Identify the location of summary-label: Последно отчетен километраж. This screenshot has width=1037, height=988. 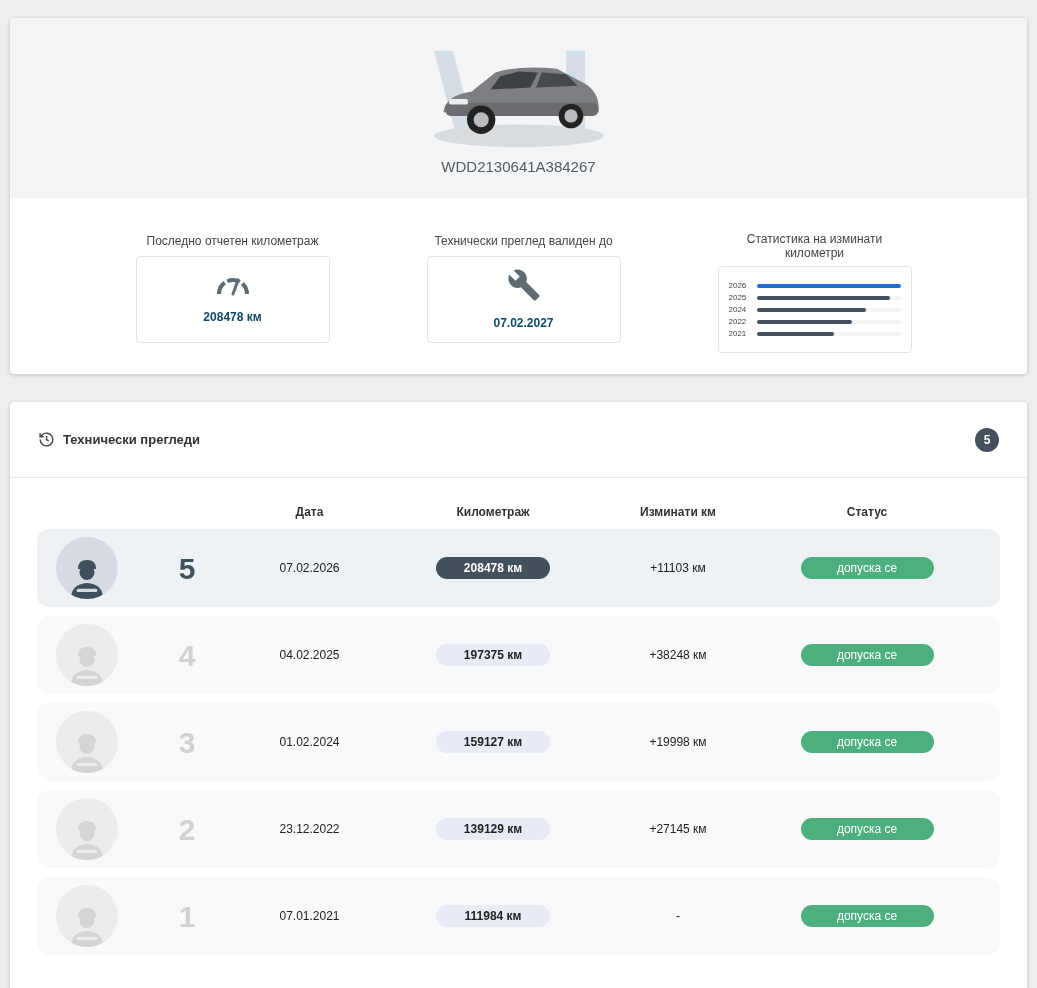
(232, 241).